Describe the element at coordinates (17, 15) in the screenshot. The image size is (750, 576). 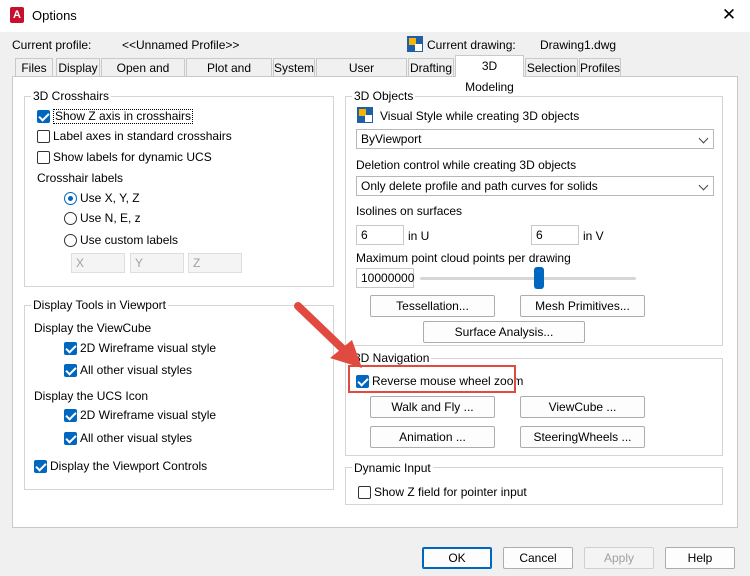
I see `autocad-app-icon: A` at that location.